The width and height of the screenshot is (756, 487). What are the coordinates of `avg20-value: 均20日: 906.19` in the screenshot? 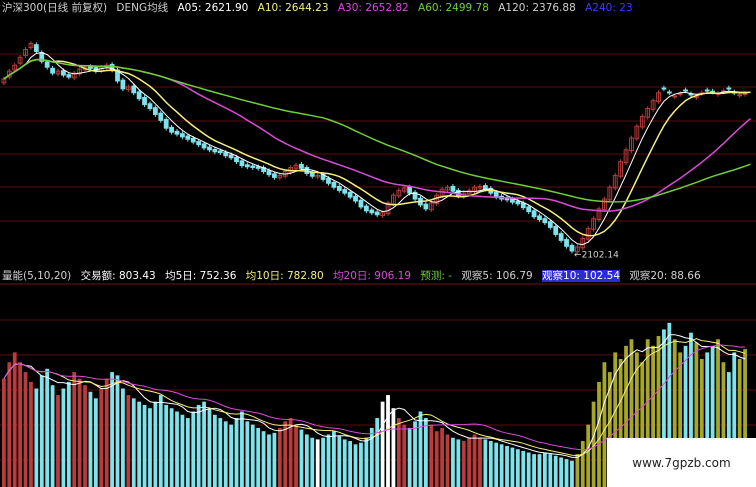 It's located at (372, 276).